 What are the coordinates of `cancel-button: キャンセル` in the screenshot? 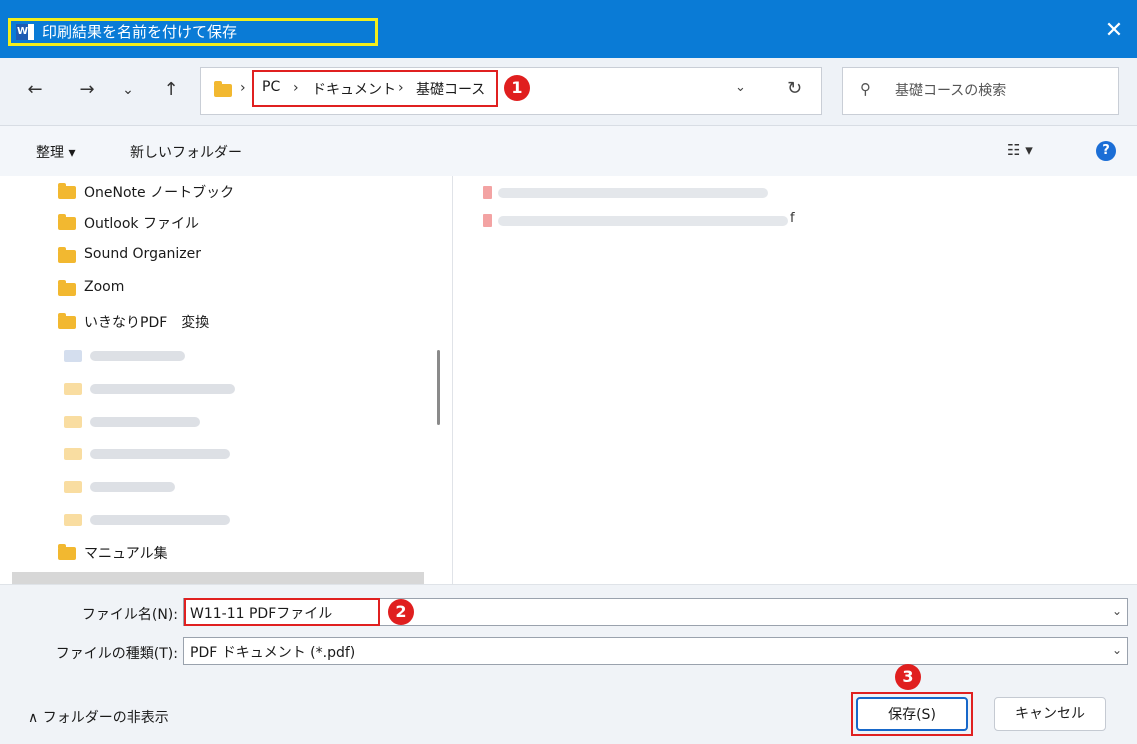 It's located at (1050, 714).